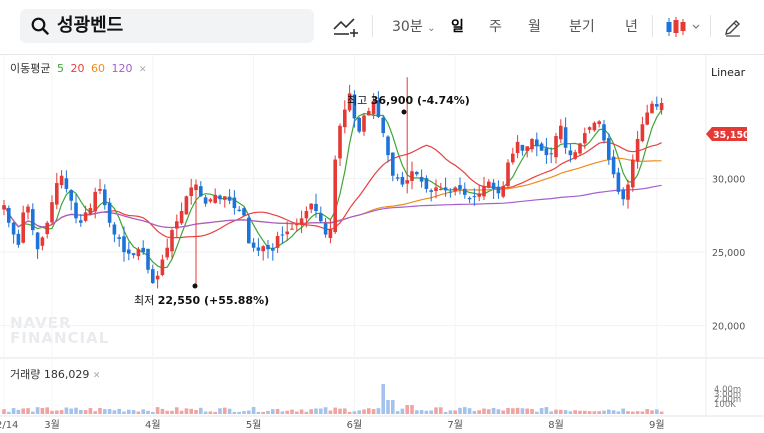  What do you see at coordinates (167, 26) in the screenshot?
I see `search-box: 성광벤드` at bounding box center [167, 26].